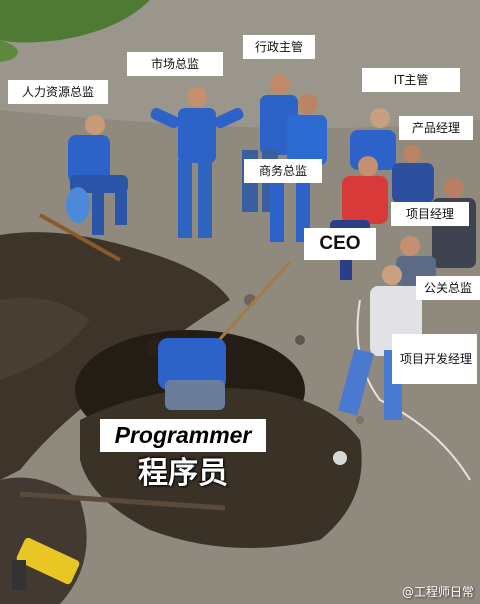 This screenshot has height=604, width=480. Describe the element at coordinates (183, 435) in the screenshot. I see `label-programmer-en: Programmer` at that location.